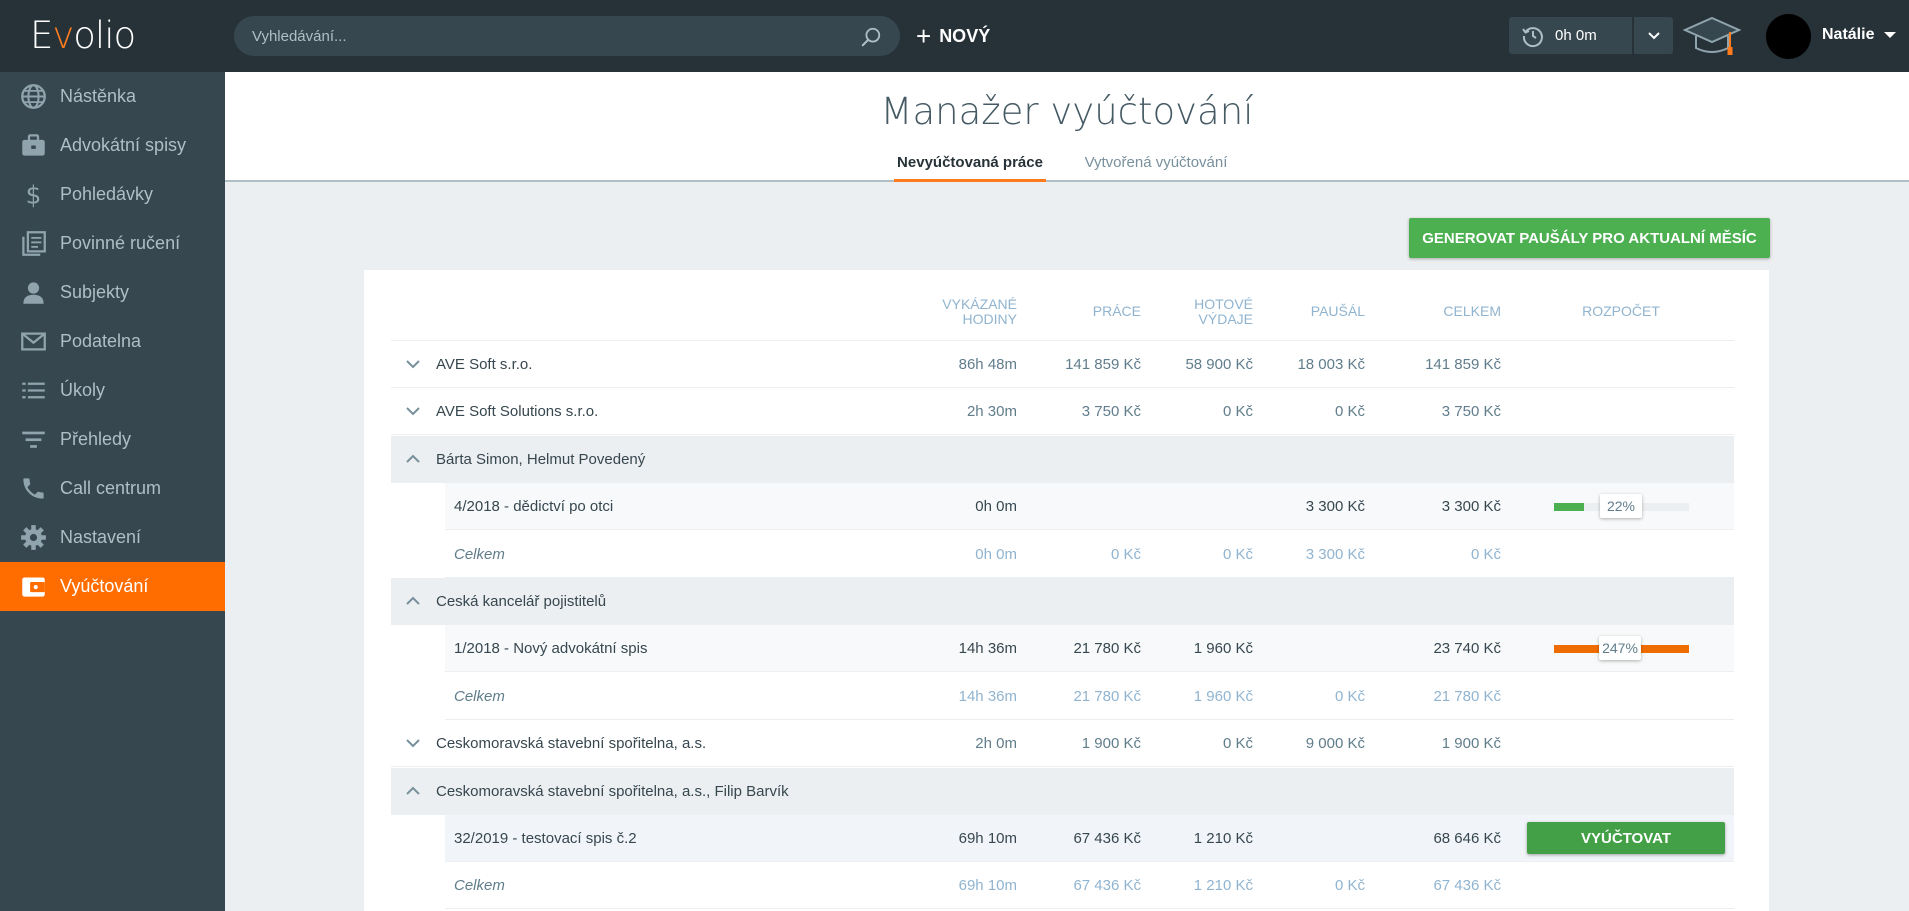 The width and height of the screenshot is (1909, 911). I want to click on sidebar-item-label: Pohledávky, so click(107, 194).